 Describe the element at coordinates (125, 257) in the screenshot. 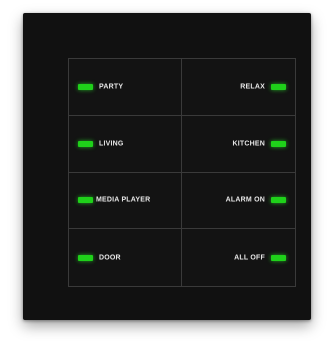

I see `key-door: DOOR` at that location.